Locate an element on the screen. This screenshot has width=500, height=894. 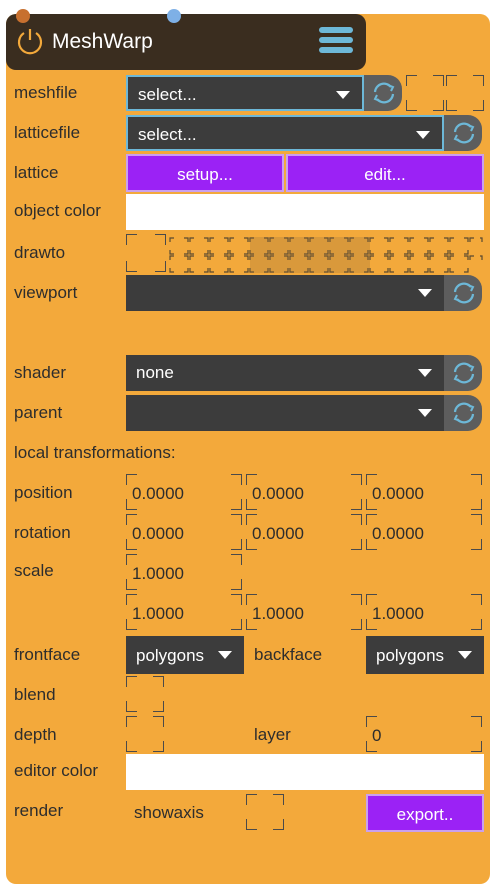
latticefile-refresh-button is located at coordinates (463, 133).